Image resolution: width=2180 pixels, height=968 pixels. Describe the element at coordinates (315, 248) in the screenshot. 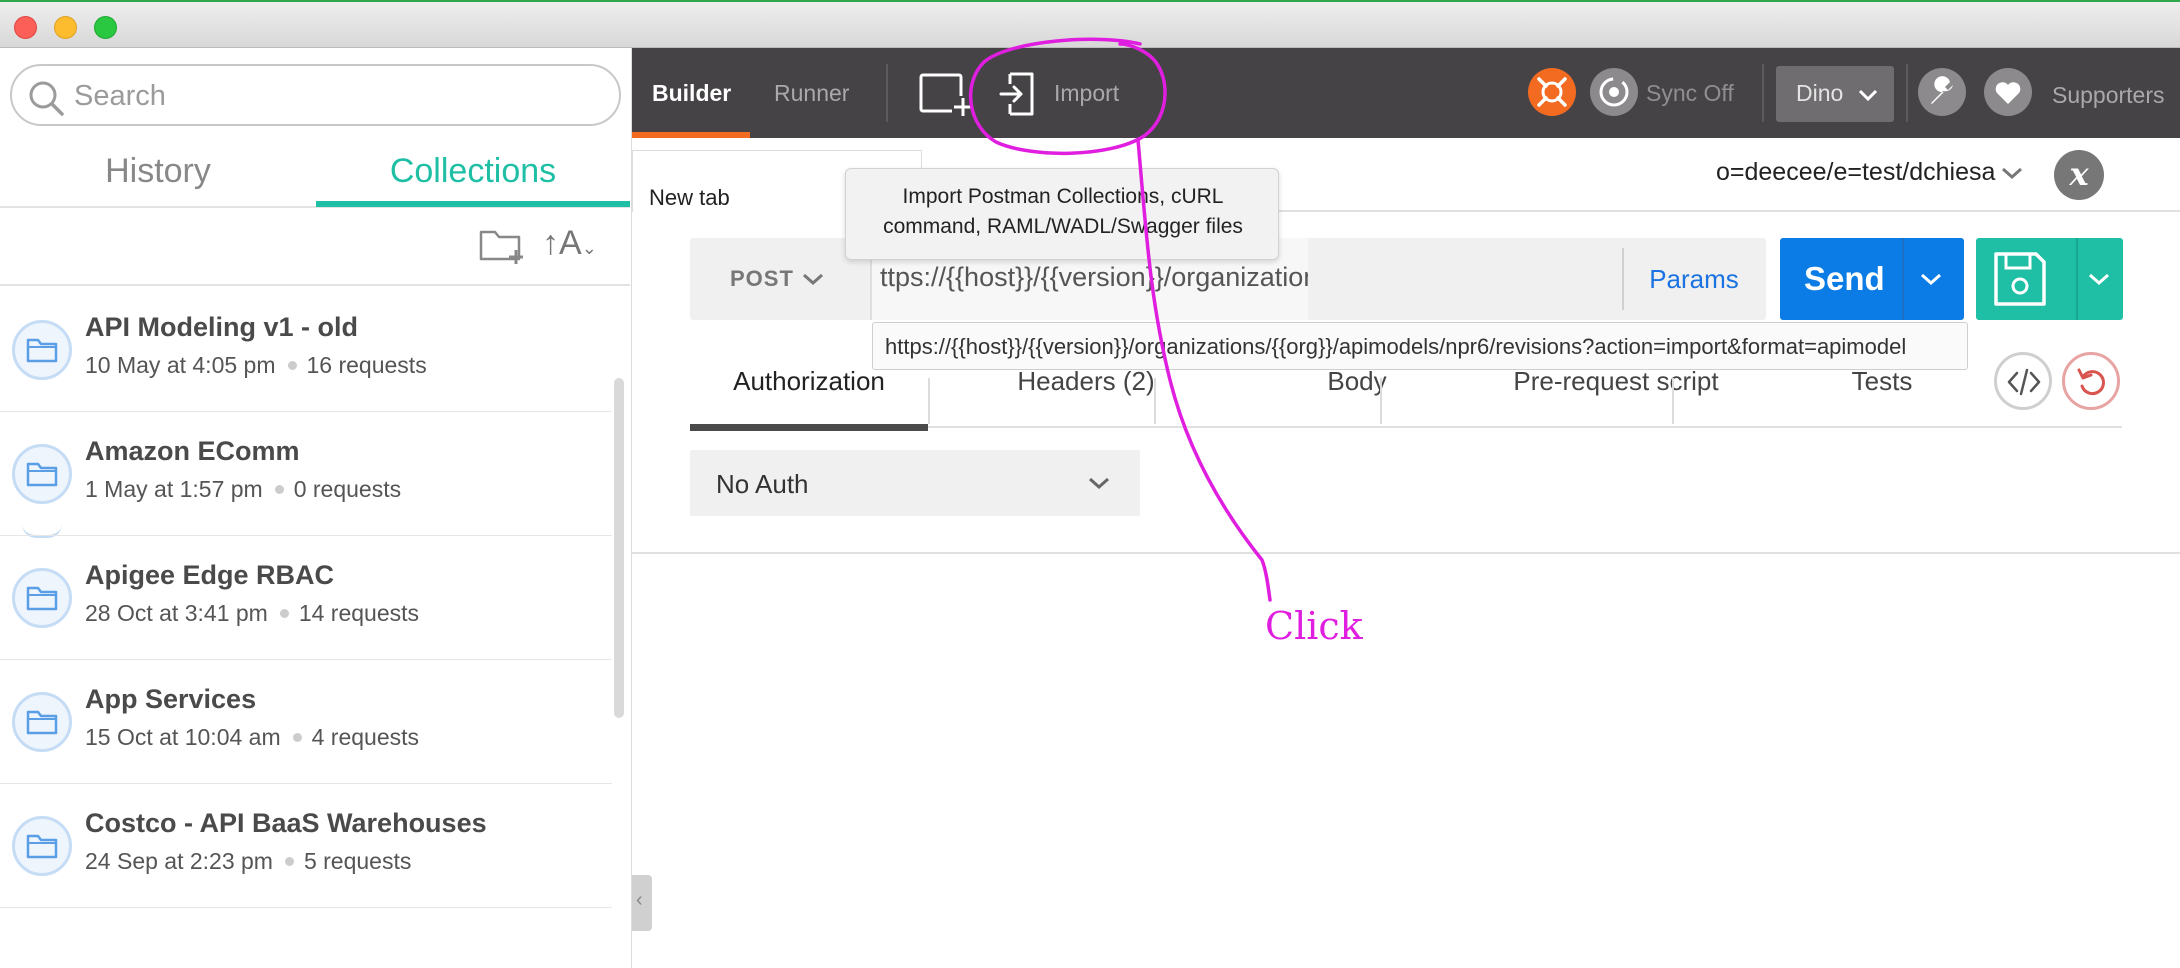

I see `collection-tools: ↑A⌄` at that location.